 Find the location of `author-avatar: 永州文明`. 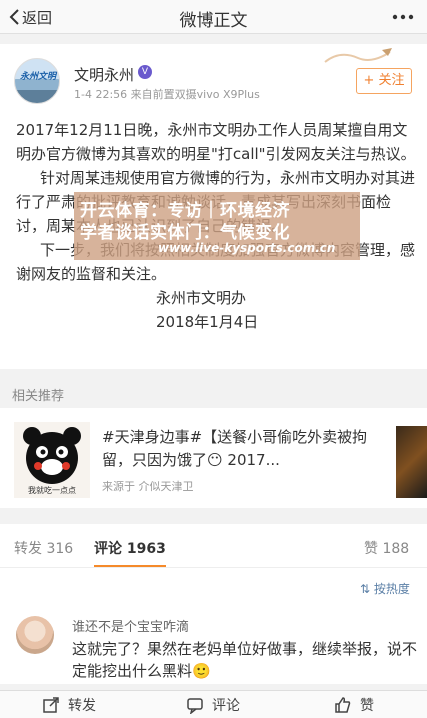

author-avatar: 永州文明 is located at coordinates (37, 81).